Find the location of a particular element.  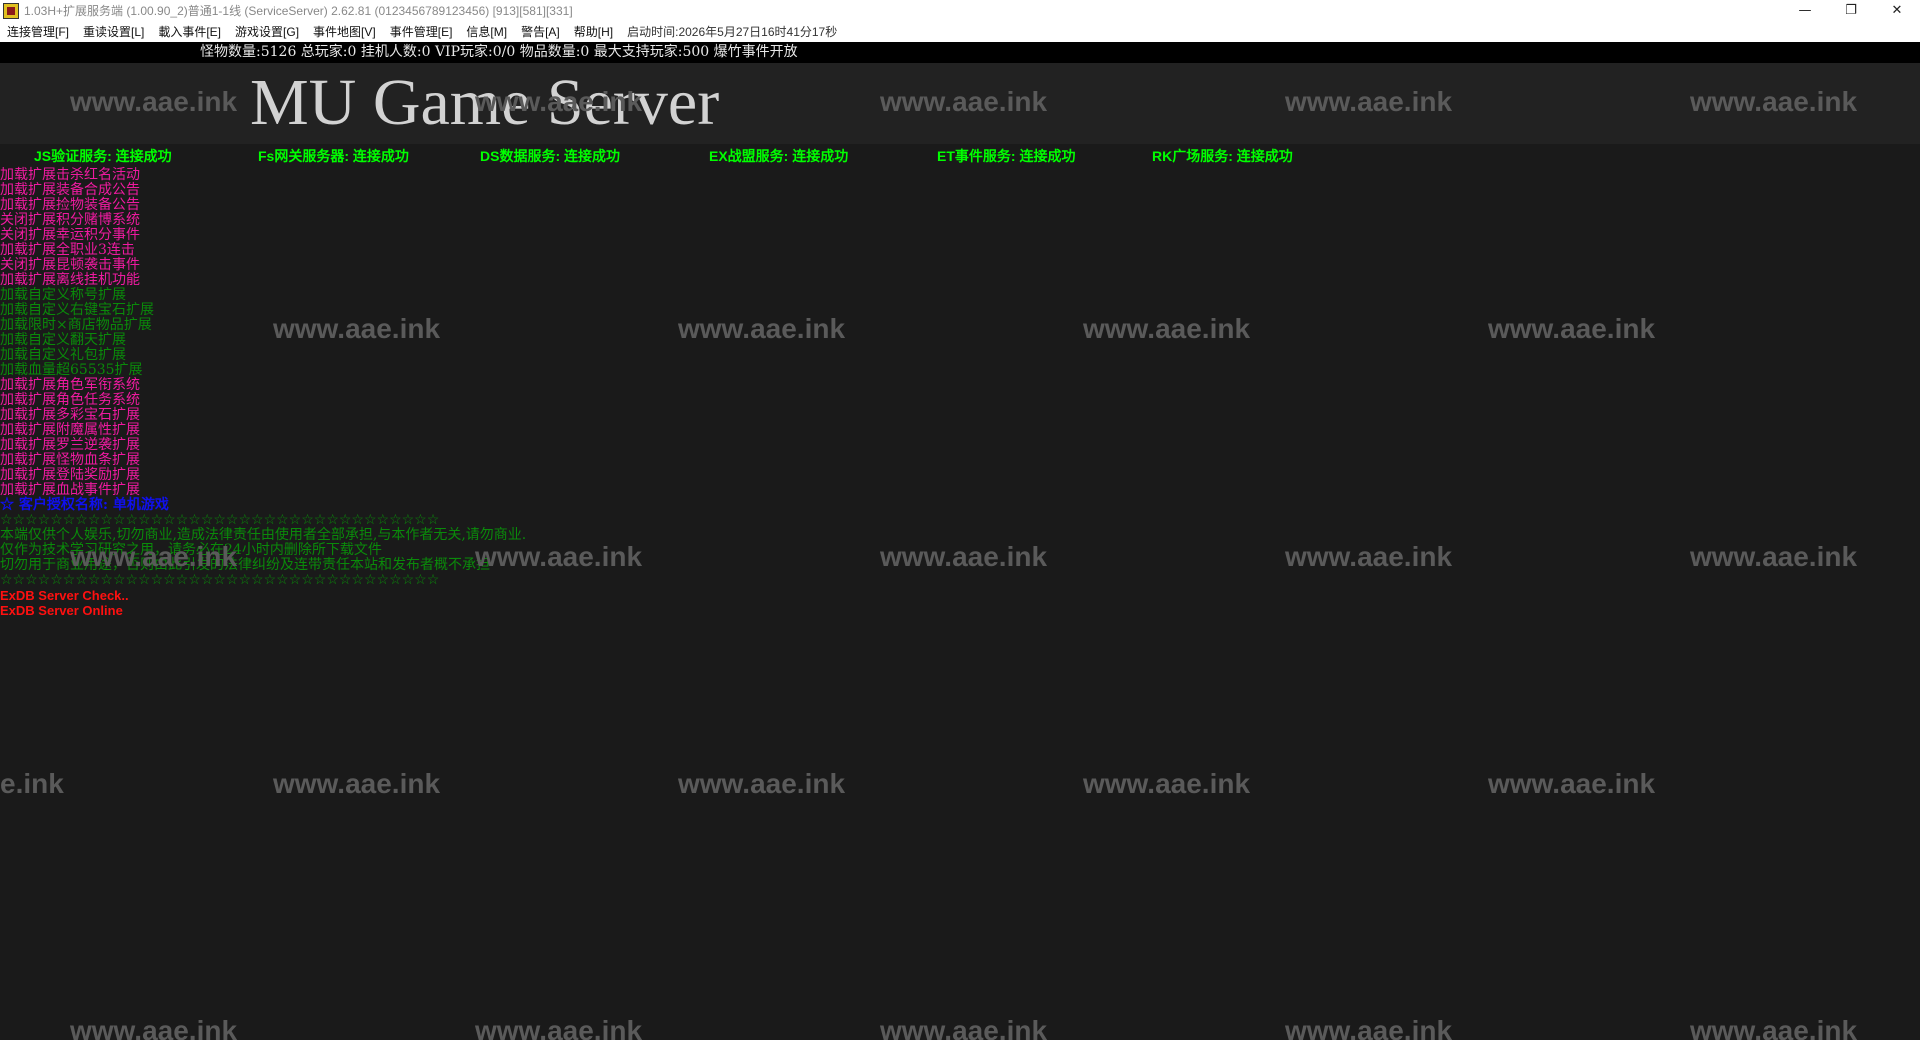

menu-help: 帮助[H] is located at coordinates (593, 32).